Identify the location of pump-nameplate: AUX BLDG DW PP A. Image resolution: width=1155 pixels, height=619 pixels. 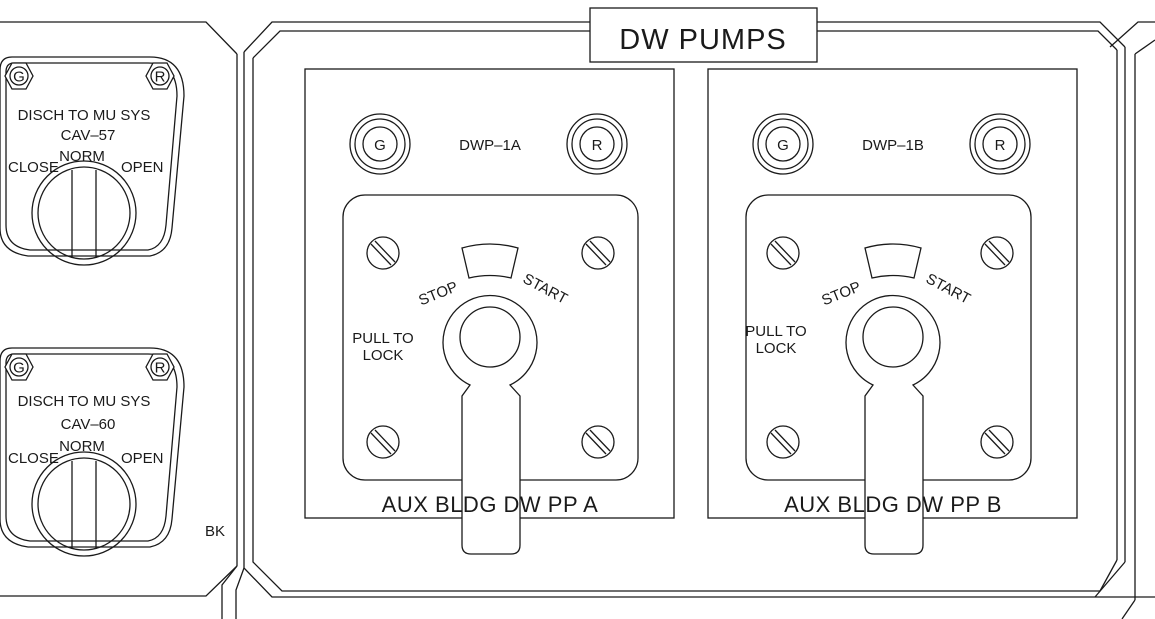
(490, 504).